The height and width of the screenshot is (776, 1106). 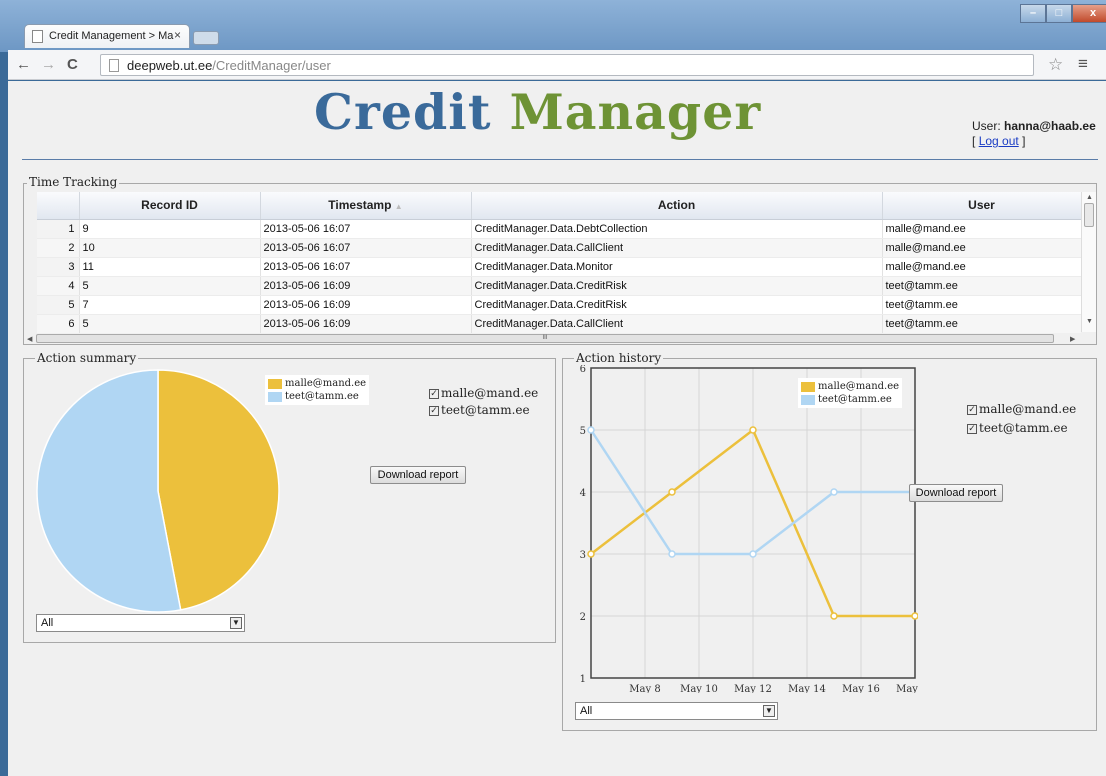 What do you see at coordinates (23, 64) in the screenshot?
I see `back-arrow-icon: ←` at bounding box center [23, 64].